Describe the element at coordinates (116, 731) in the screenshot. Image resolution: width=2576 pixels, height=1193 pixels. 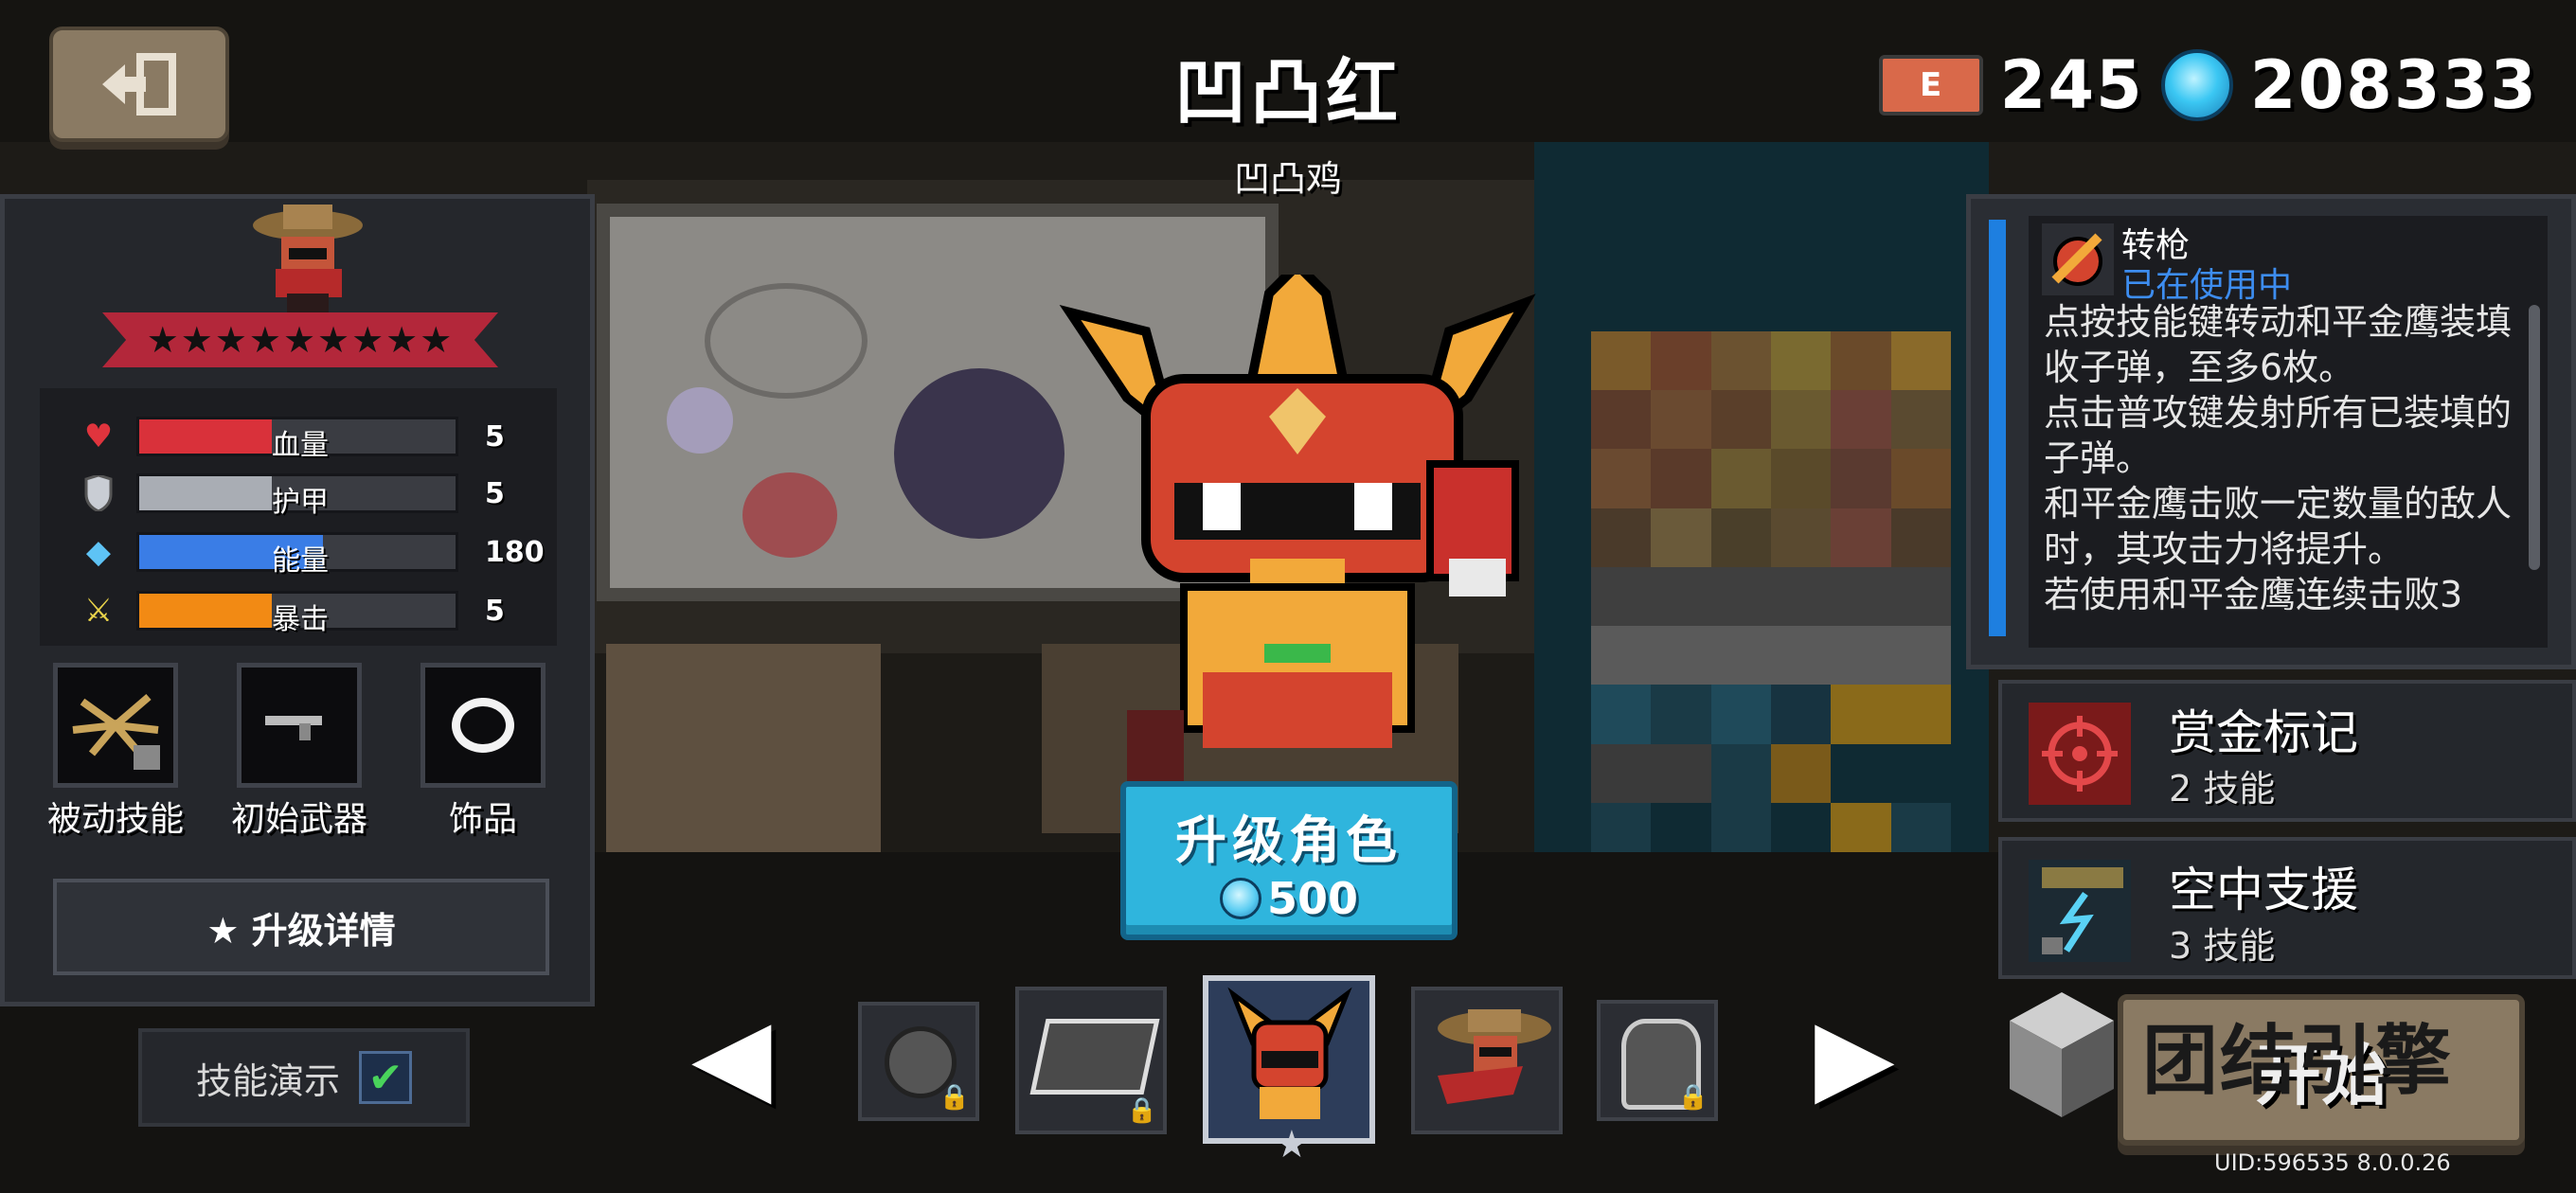
I see `passive-skill-icon` at that location.